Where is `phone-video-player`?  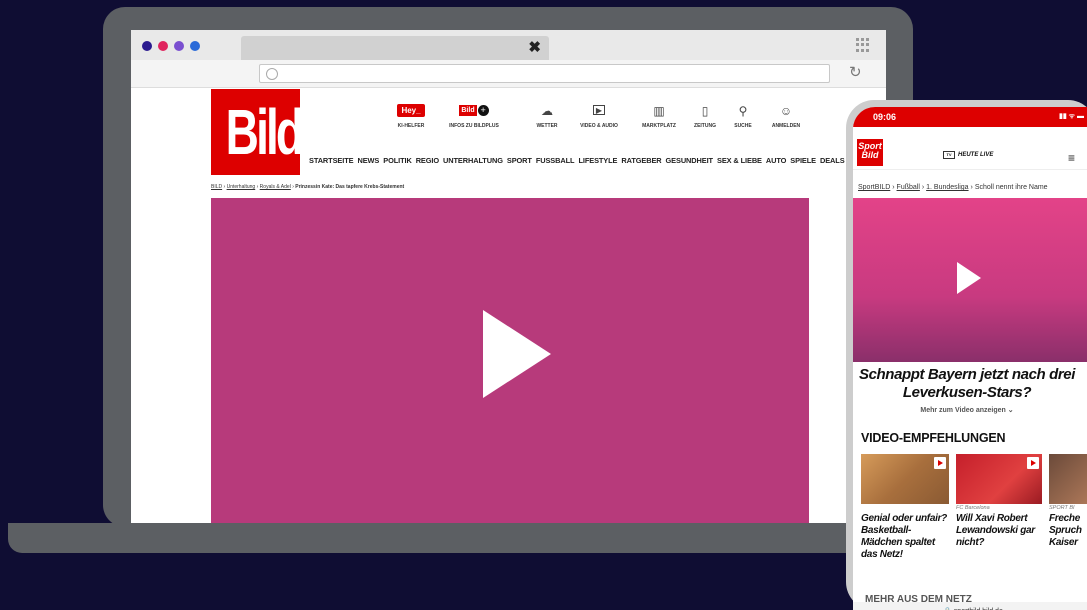
phone-video-player is located at coordinates (970, 280).